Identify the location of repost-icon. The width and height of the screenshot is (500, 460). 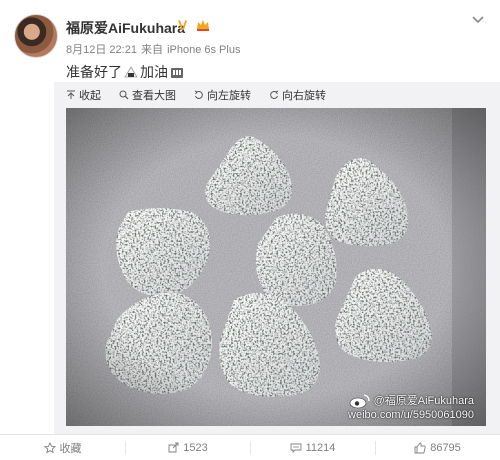
(173, 447).